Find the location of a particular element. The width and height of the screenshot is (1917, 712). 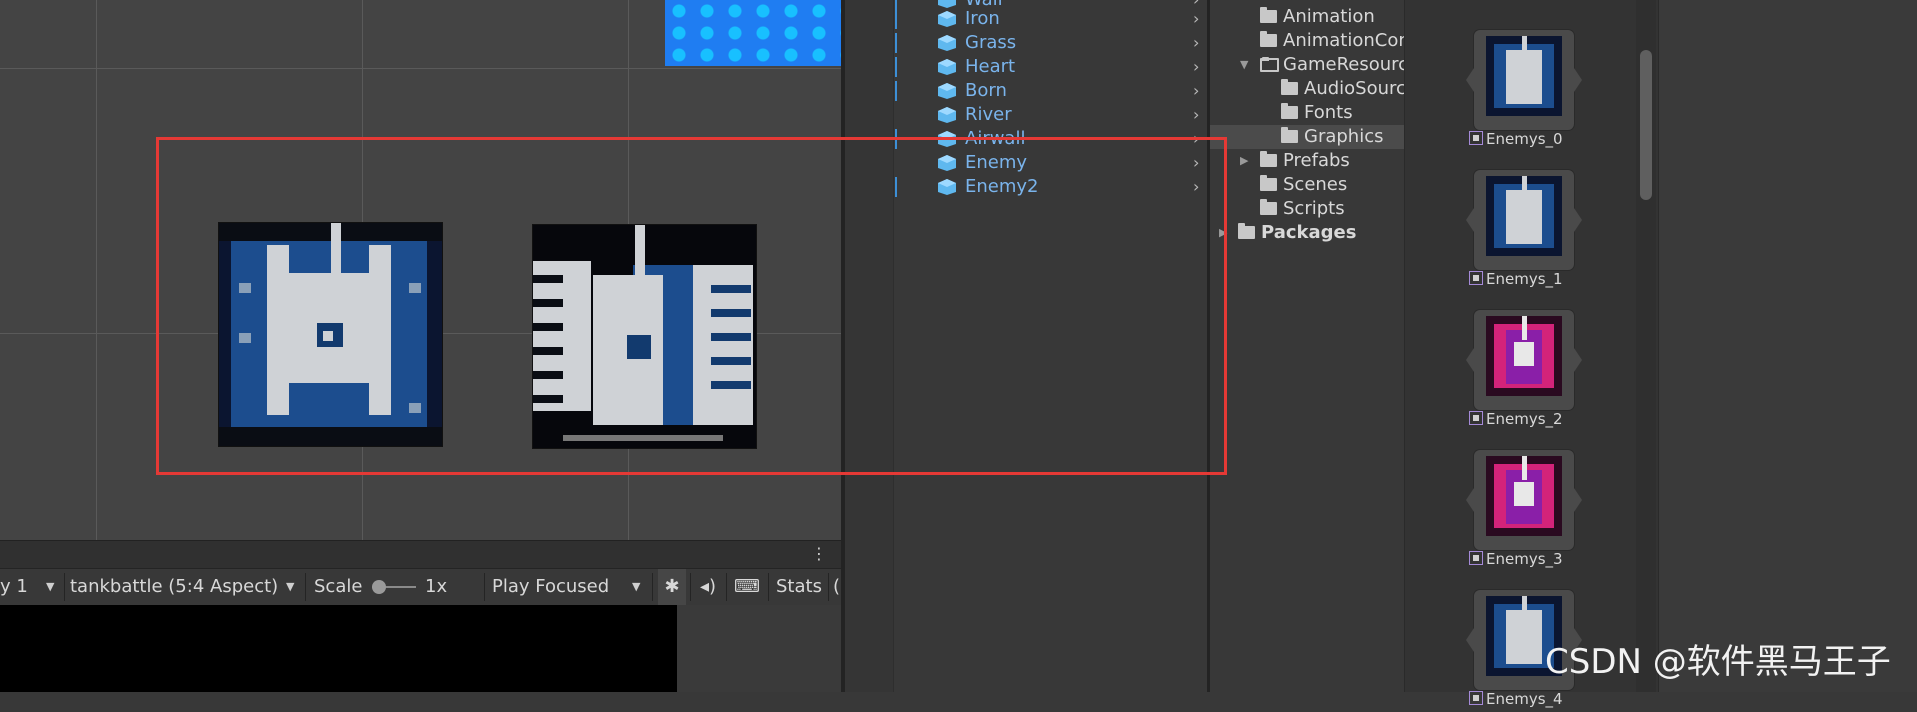

game-view-canvas is located at coordinates (338, 648).